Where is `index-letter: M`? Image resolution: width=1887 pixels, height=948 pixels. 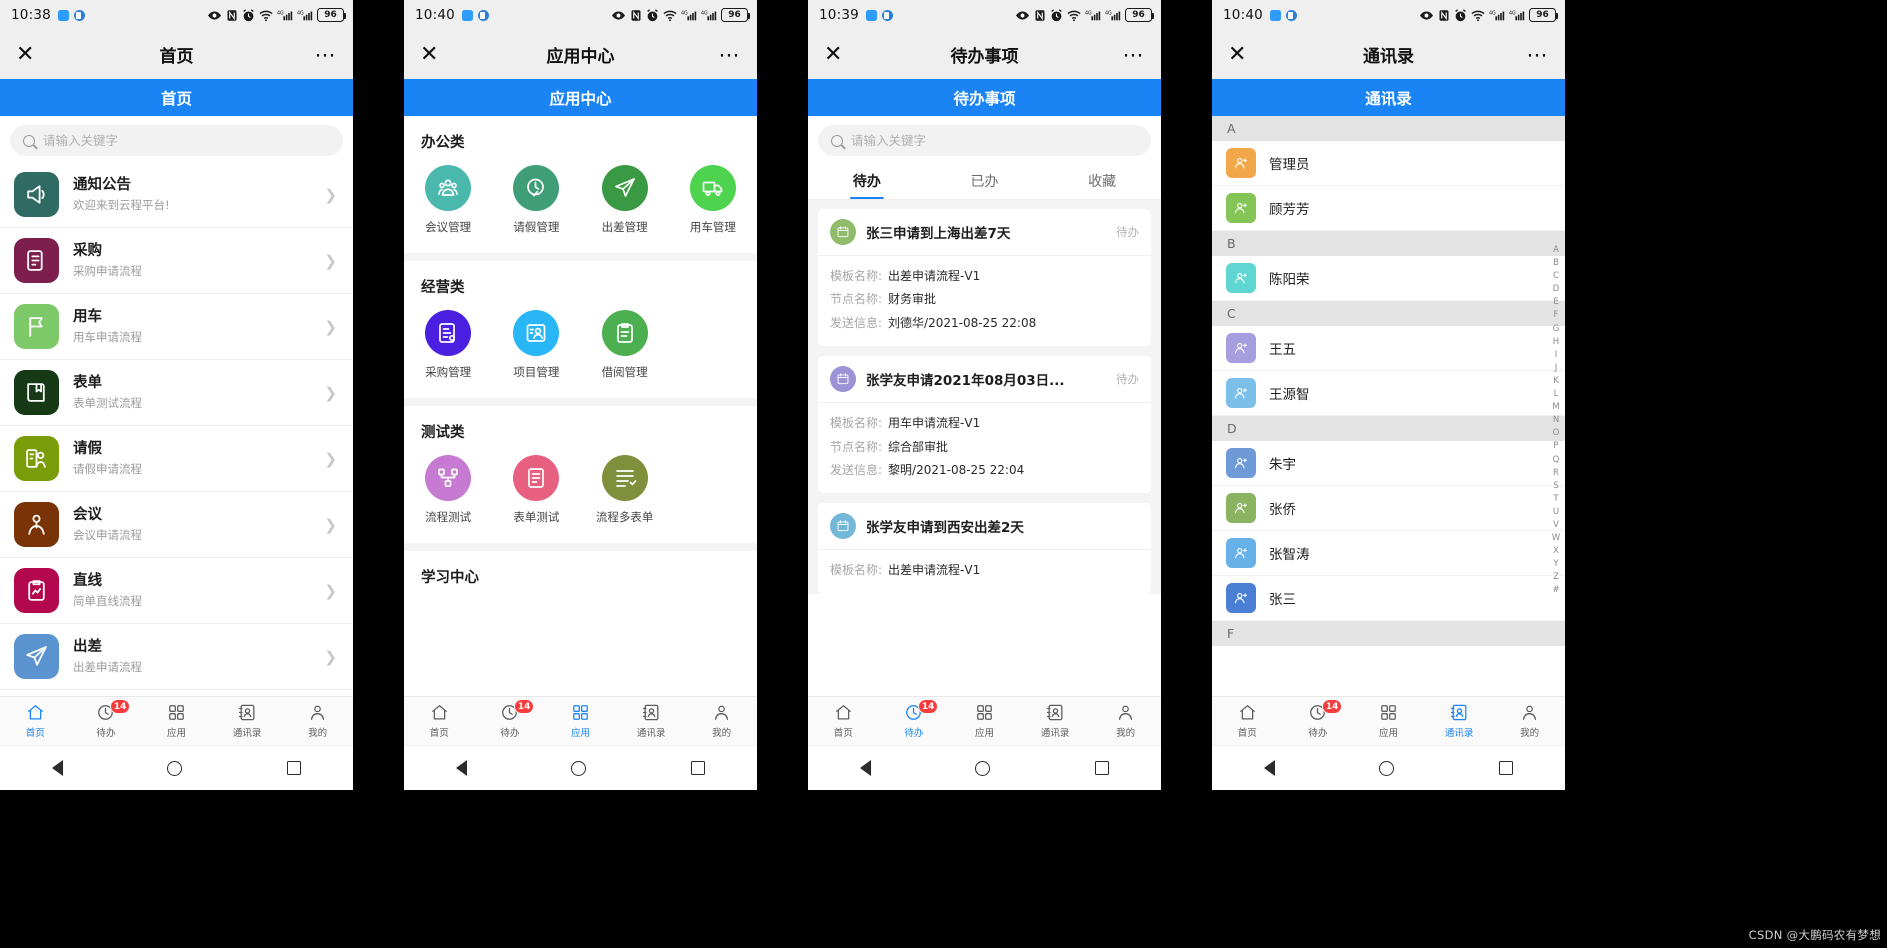
index-letter: M is located at coordinates (1555, 407).